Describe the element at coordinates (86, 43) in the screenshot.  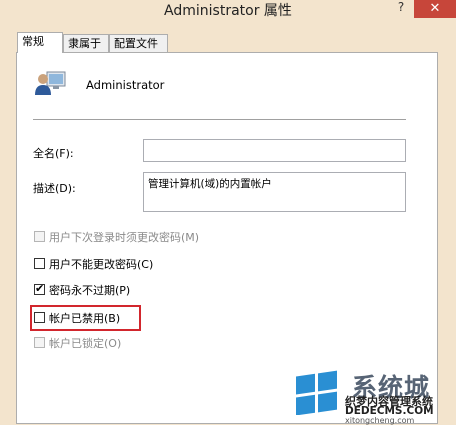
I see `tab-member-of: 隶属于` at that location.